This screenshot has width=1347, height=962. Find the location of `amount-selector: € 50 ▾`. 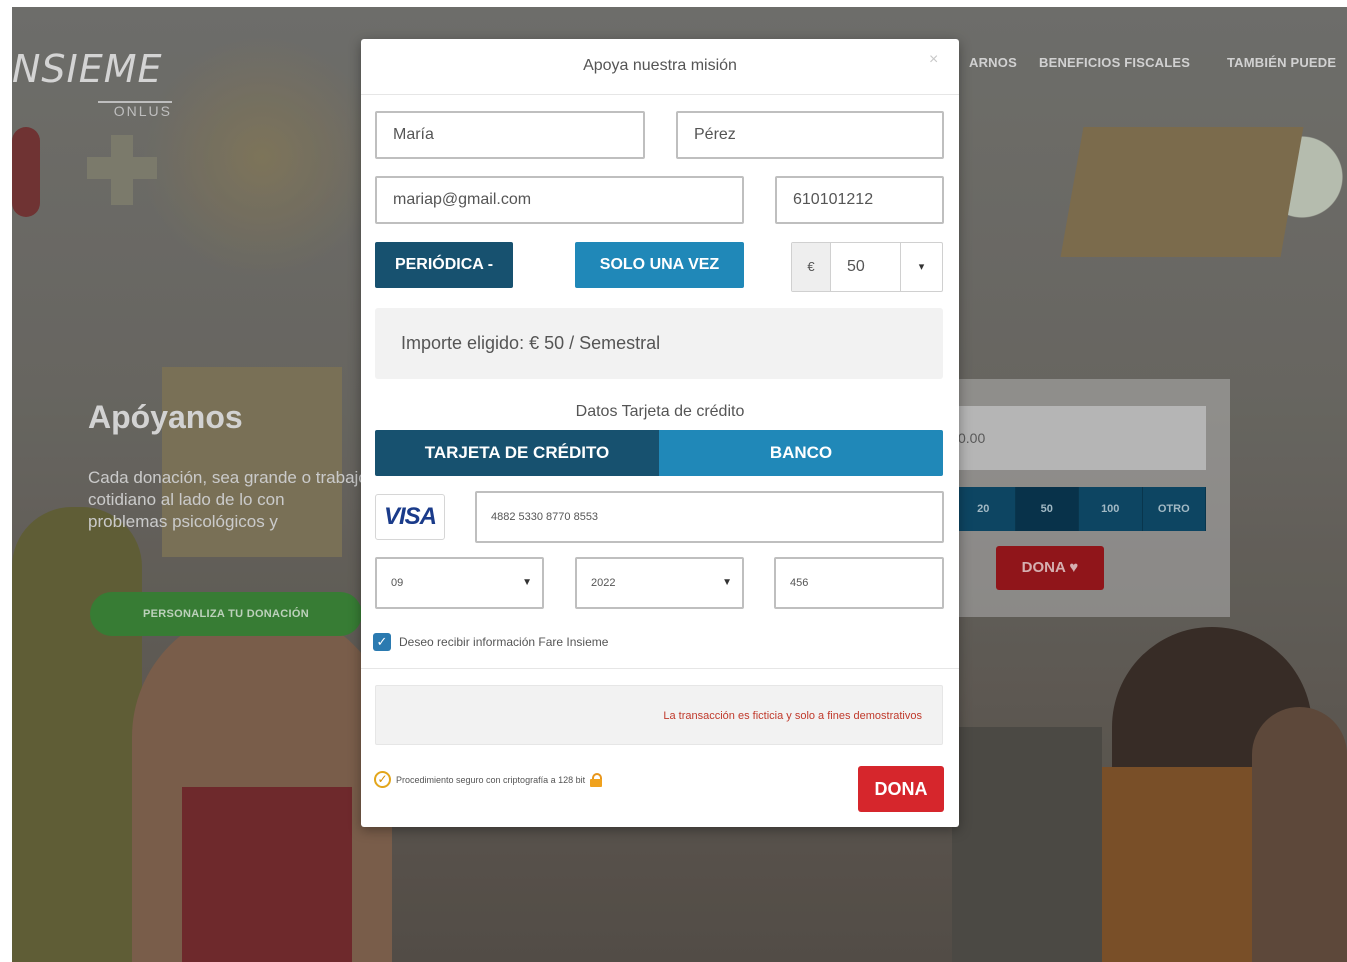

amount-selector: € 50 ▾ is located at coordinates (867, 267).